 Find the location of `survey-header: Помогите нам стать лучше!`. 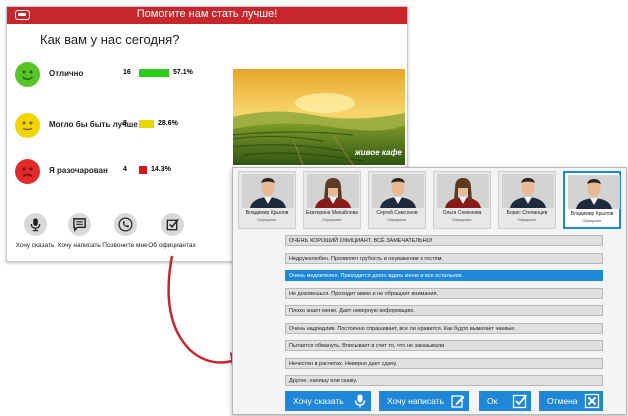

survey-header: Помогите нам стать лучше! is located at coordinates (207, 15).